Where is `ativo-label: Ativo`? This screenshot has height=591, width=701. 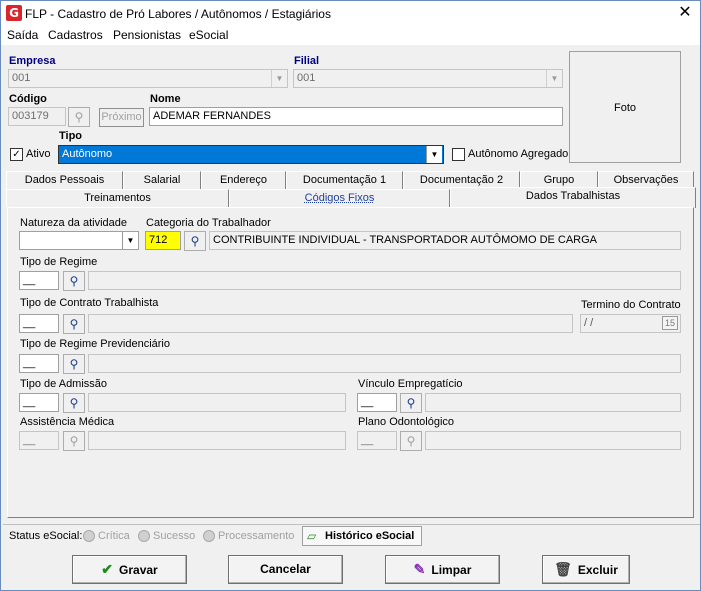
ativo-label: Ativo is located at coordinates (38, 154).